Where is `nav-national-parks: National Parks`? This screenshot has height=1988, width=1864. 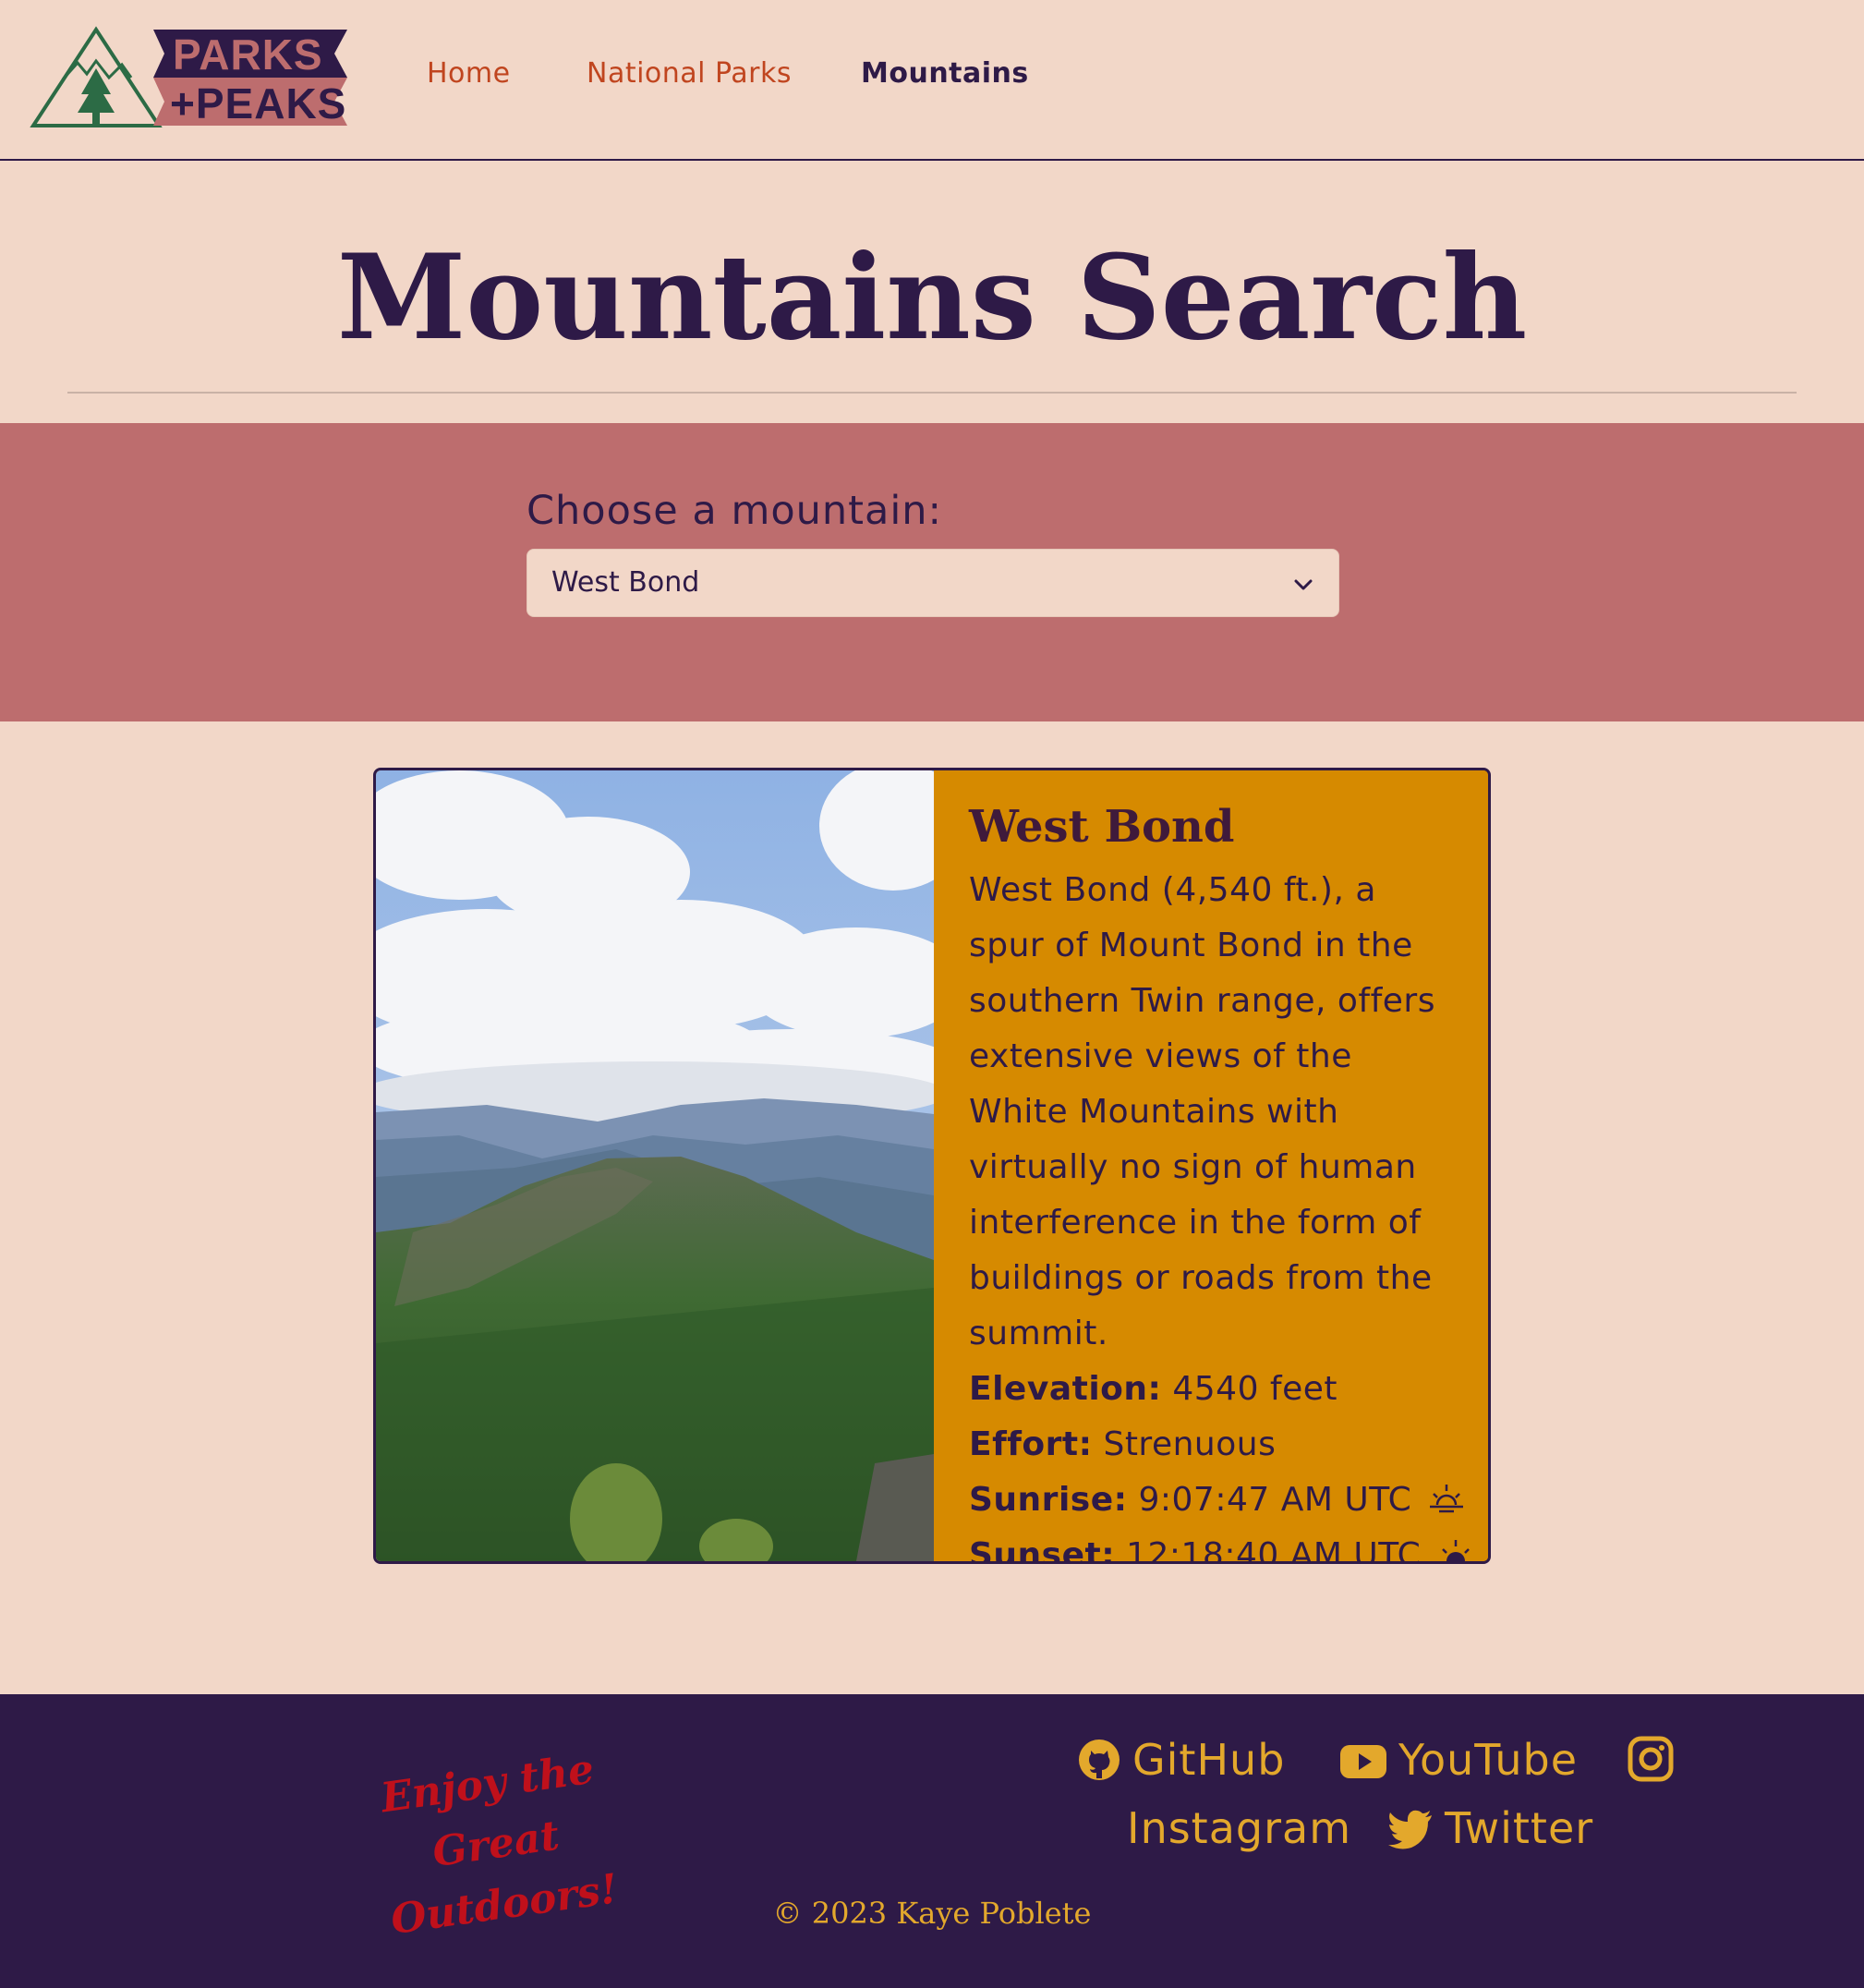
nav-national-parks: National Parks is located at coordinates (689, 73).